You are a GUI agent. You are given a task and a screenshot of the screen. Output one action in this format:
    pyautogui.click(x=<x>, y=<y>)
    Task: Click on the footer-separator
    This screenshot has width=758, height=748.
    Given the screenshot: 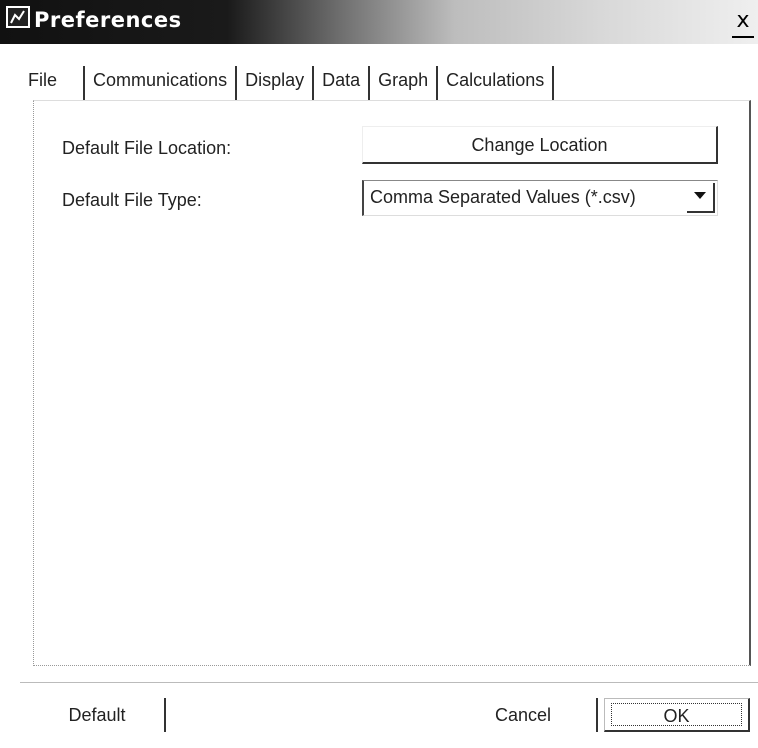 What is the action you would take?
    pyautogui.click(x=389, y=682)
    